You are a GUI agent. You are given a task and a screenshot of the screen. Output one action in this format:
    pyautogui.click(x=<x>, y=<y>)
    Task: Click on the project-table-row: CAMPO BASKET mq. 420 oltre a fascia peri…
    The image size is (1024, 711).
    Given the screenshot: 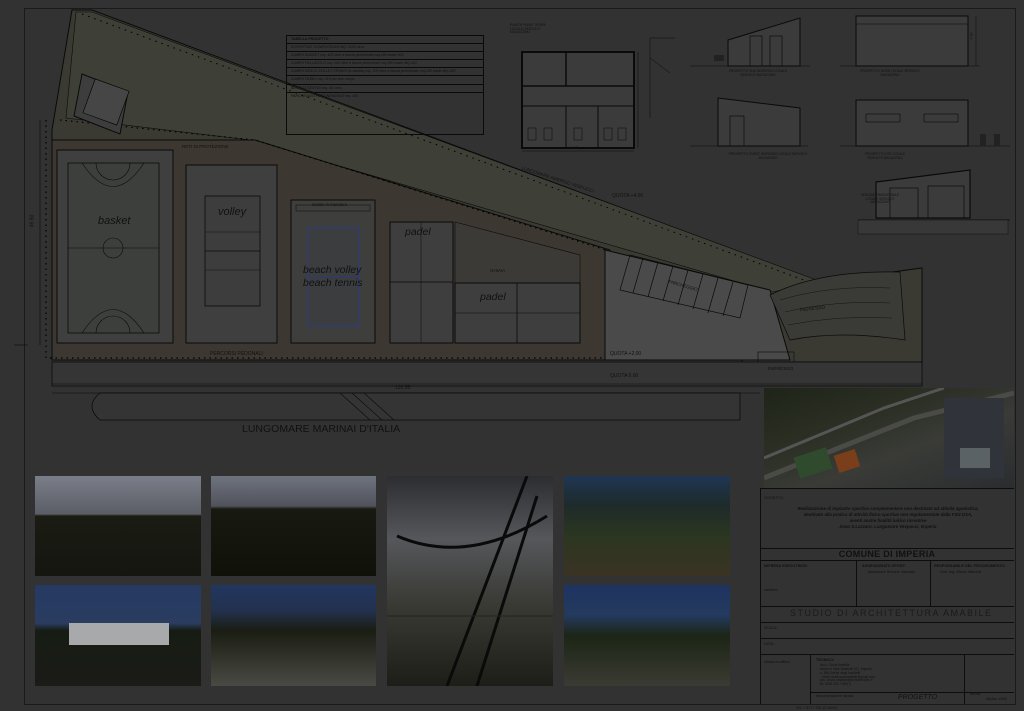 What is the action you would take?
    pyautogui.click(x=385, y=56)
    